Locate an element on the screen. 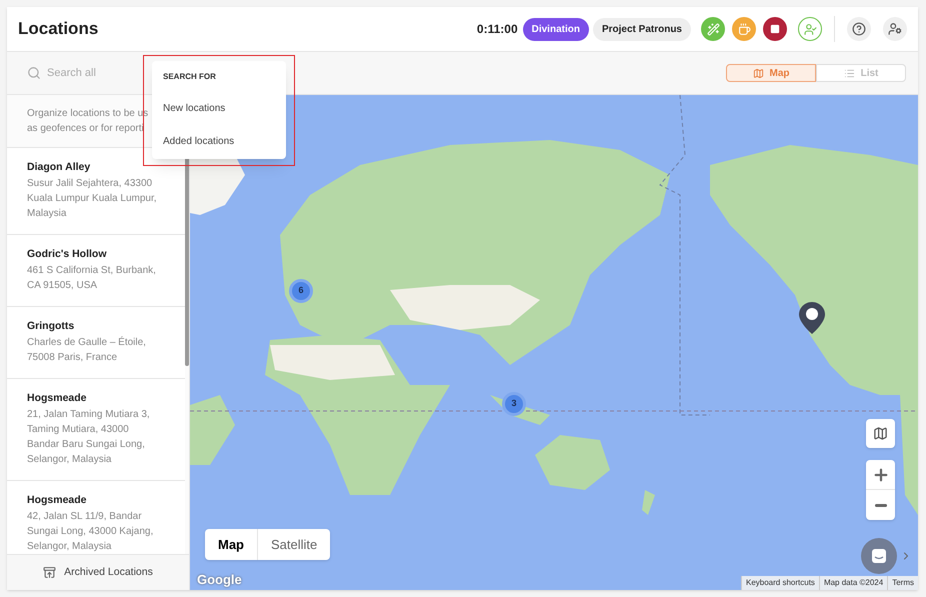 This screenshot has height=597, width=926. location-item: Hogsmeade 42, Jalan SL 11/9, Bandar Sungai Long, 43000 Kajang, Selangor, Malaysia is located at coordinates (96, 517).